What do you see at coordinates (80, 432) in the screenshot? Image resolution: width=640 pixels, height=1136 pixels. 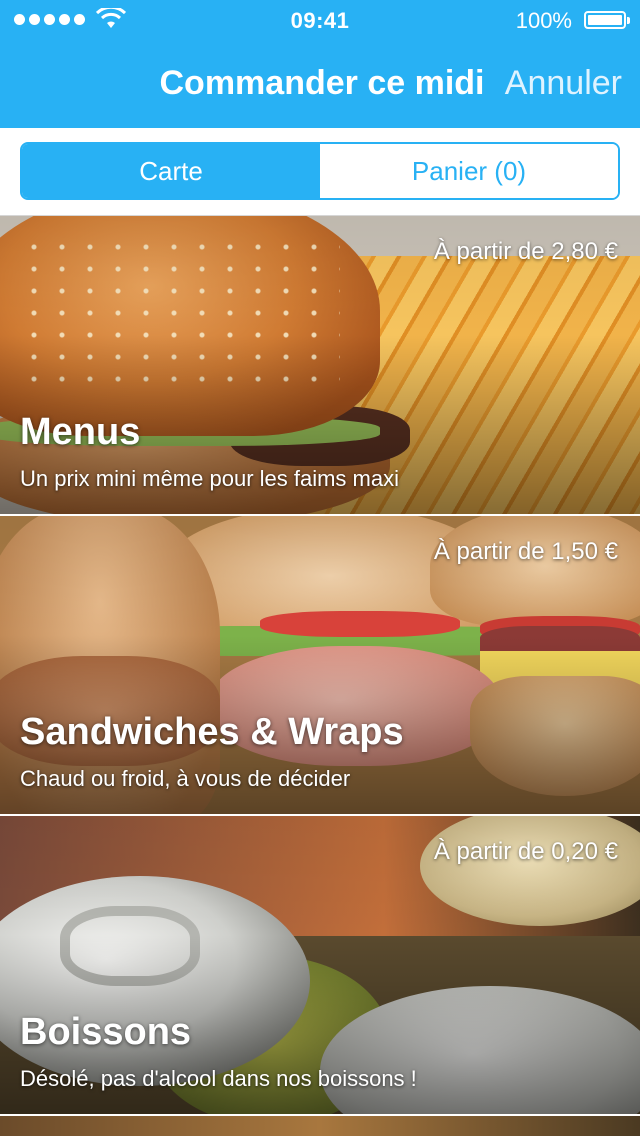 I see `category-title: Menus` at bounding box center [80, 432].